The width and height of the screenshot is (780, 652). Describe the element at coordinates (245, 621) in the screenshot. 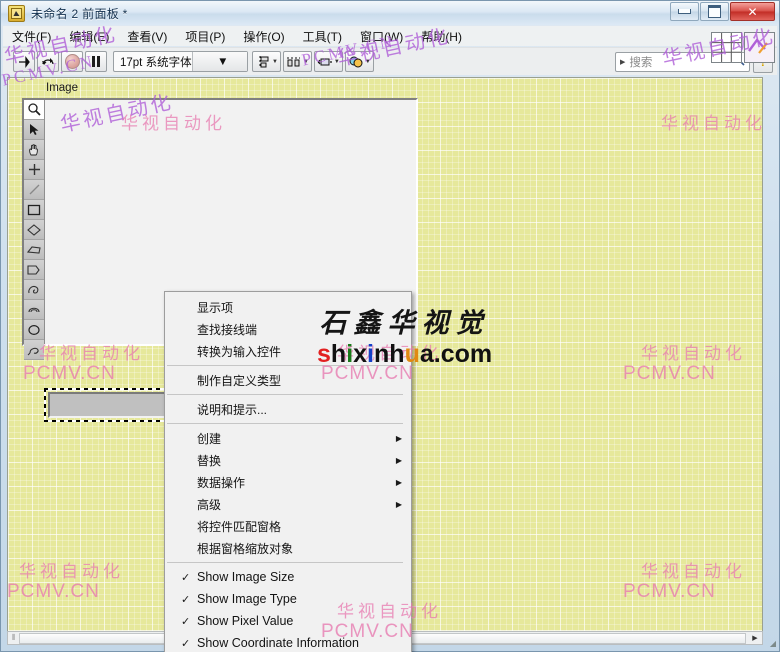

I see `menu-item-label: Show Pixel Value` at that location.